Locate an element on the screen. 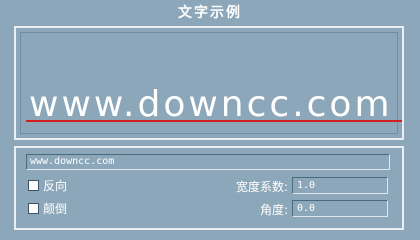  text-baseline is located at coordinates (214, 121).